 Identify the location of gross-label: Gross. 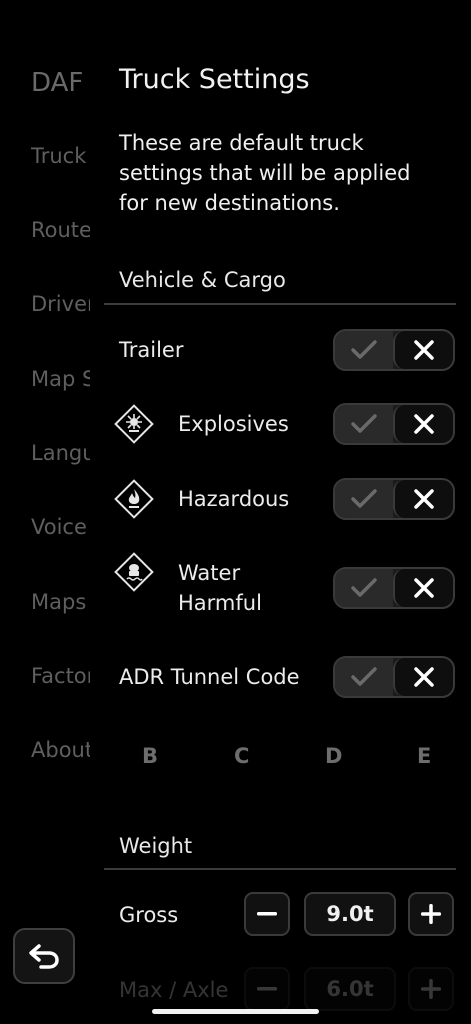
(149, 915).